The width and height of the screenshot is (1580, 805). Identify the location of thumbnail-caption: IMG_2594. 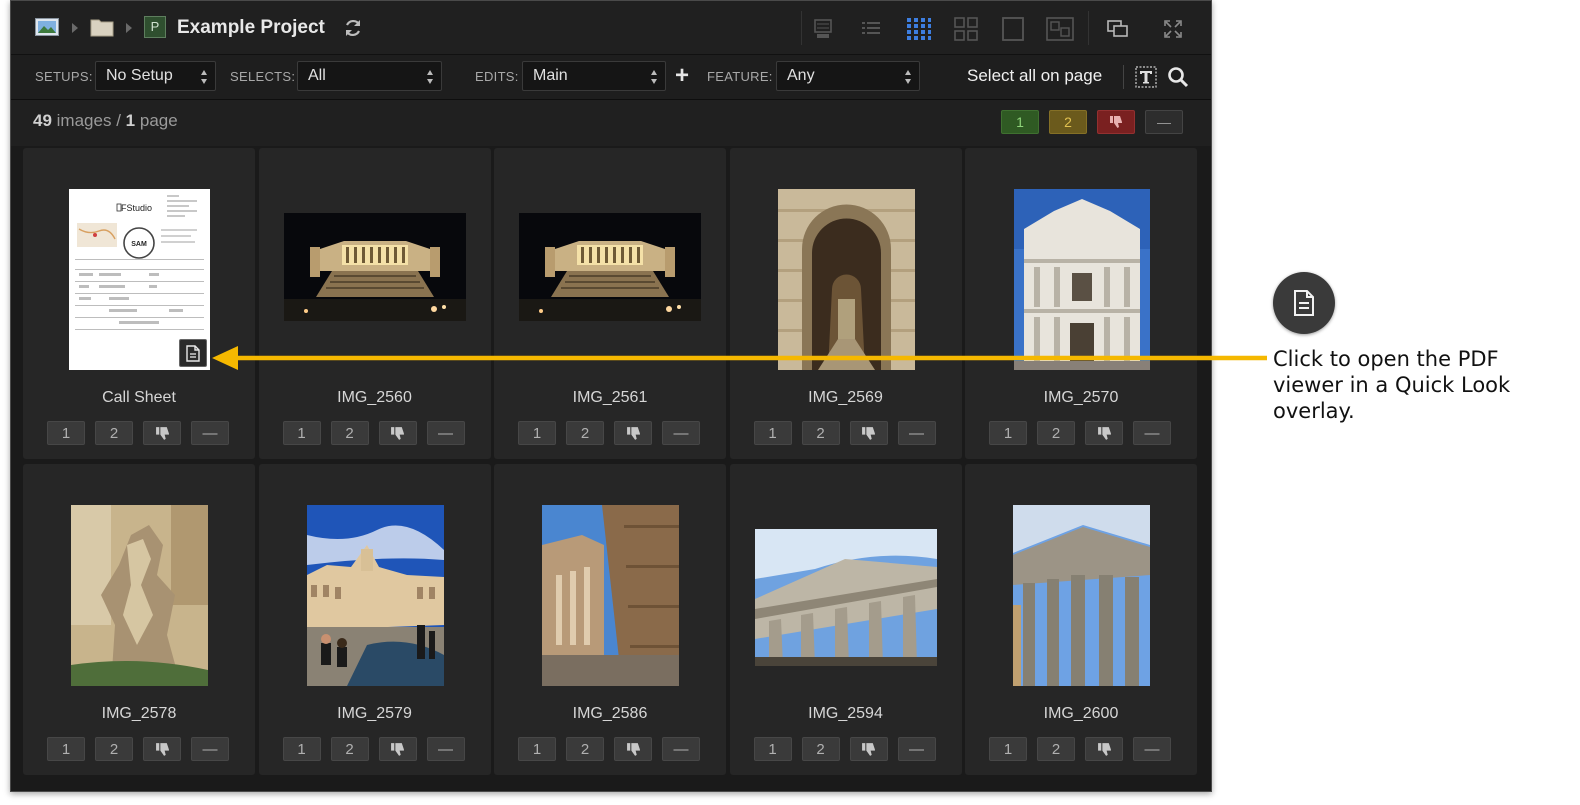
(845, 713).